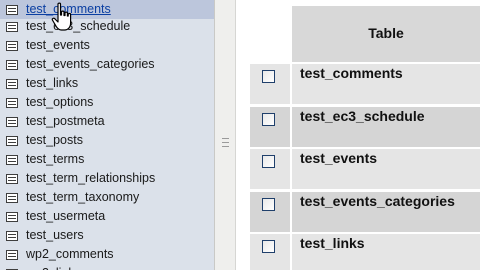  What do you see at coordinates (107, 159) in the screenshot?
I see `table-list-item: test_terms` at bounding box center [107, 159].